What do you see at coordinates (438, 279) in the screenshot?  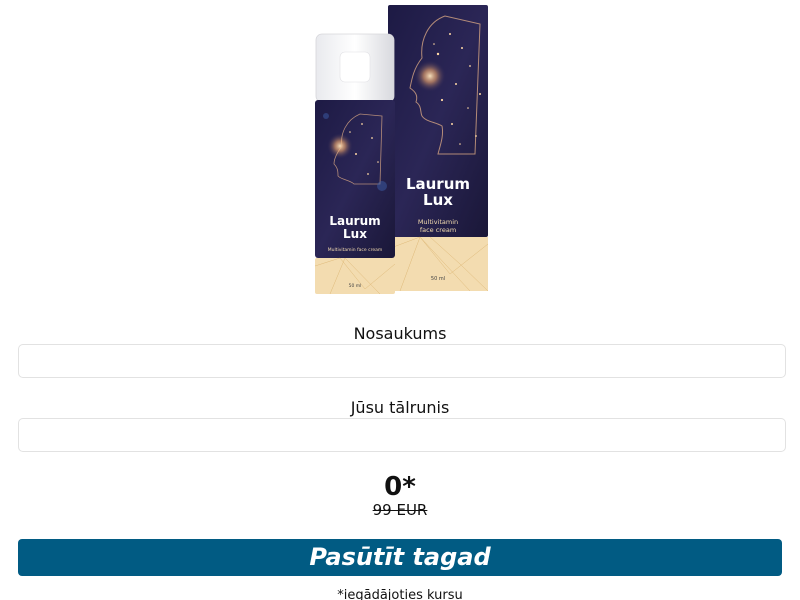 I see `box-volume: 50 ml` at bounding box center [438, 279].